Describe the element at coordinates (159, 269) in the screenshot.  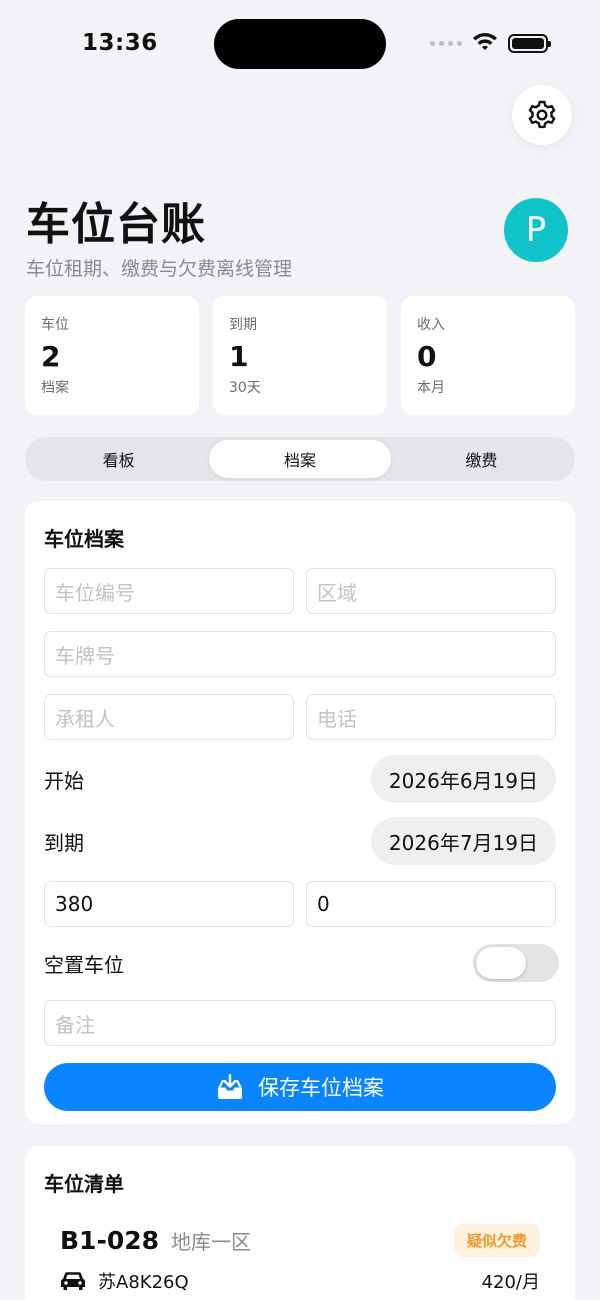
I see `page-subtitle: 车位租期、缴费与欠费离线管理` at that location.